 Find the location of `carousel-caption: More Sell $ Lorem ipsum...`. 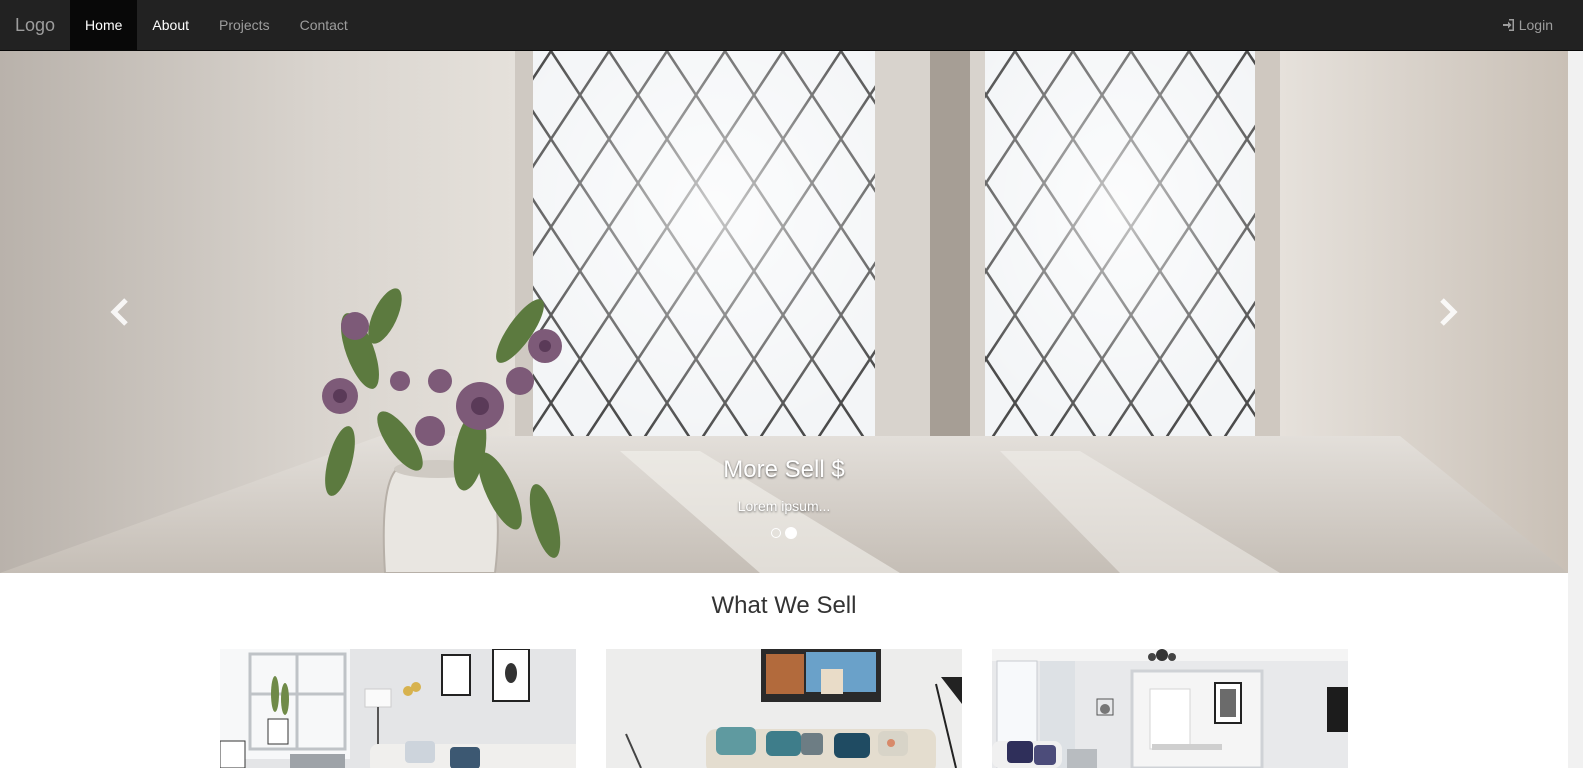

carousel-caption: More Sell $ Lorem ipsum... is located at coordinates (784, 485).